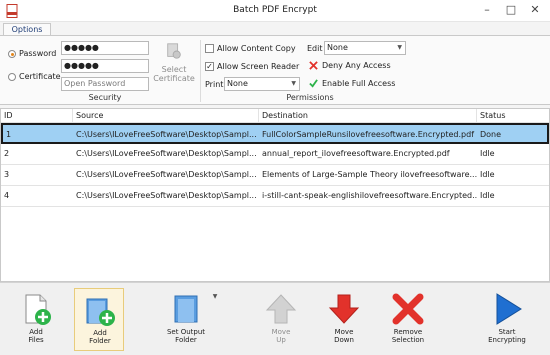 This screenshot has height=355, width=550. What do you see at coordinates (7, 174) in the screenshot?
I see `row-id: 3` at bounding box center [7, 174].